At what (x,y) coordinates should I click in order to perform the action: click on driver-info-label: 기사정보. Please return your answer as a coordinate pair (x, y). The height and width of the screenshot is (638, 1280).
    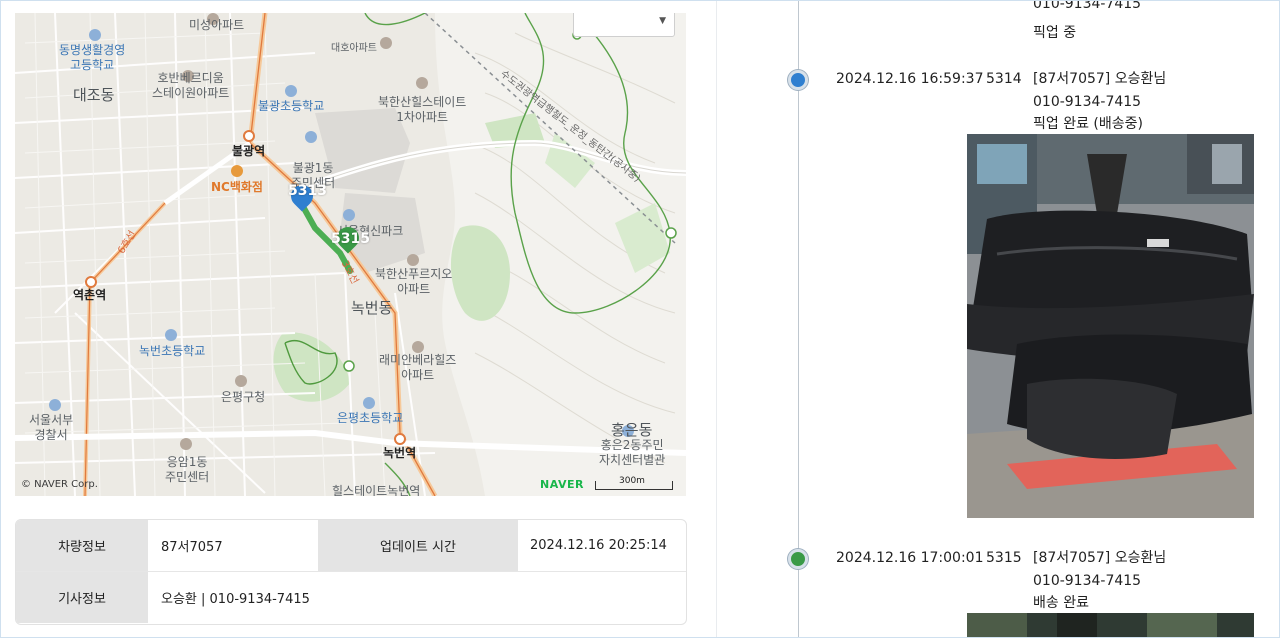
    Looking at the image, I should click on (82, 597).